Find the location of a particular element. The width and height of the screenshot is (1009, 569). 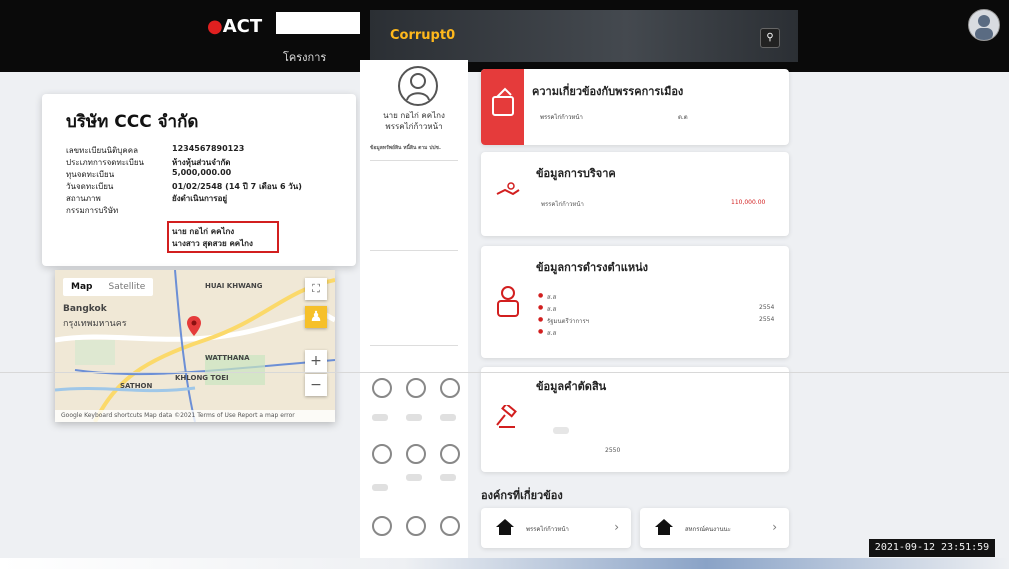

party-name: พรรคไก่ก้าวหน้า is located at coordinates (414, 126).